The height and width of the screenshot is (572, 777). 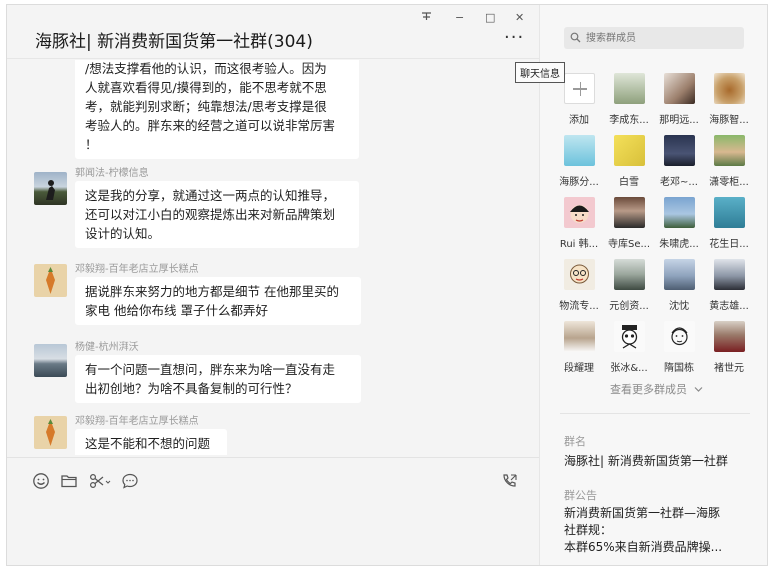 What do you see at coordinates (69, 481) in the screenshot?
I see `folder-icon` at bounding box center [69, 481].